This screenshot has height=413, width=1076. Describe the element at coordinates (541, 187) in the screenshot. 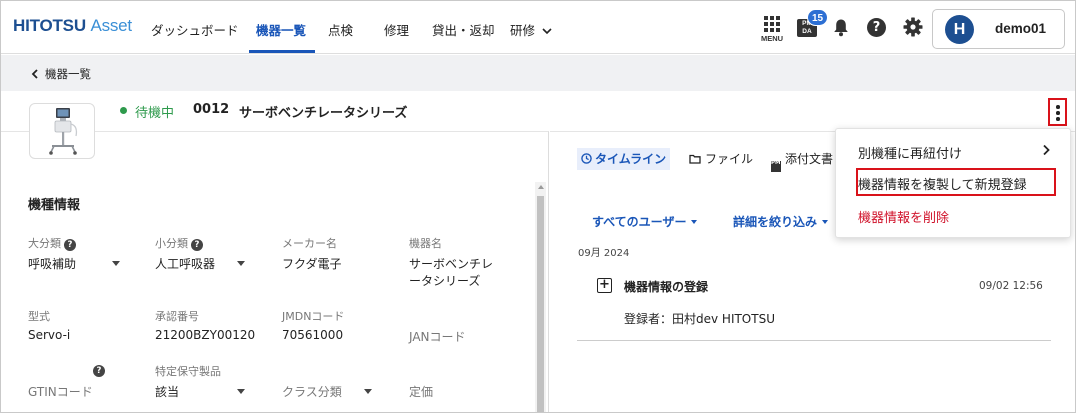

I see `scroll-up-arrow-icon` at that location.